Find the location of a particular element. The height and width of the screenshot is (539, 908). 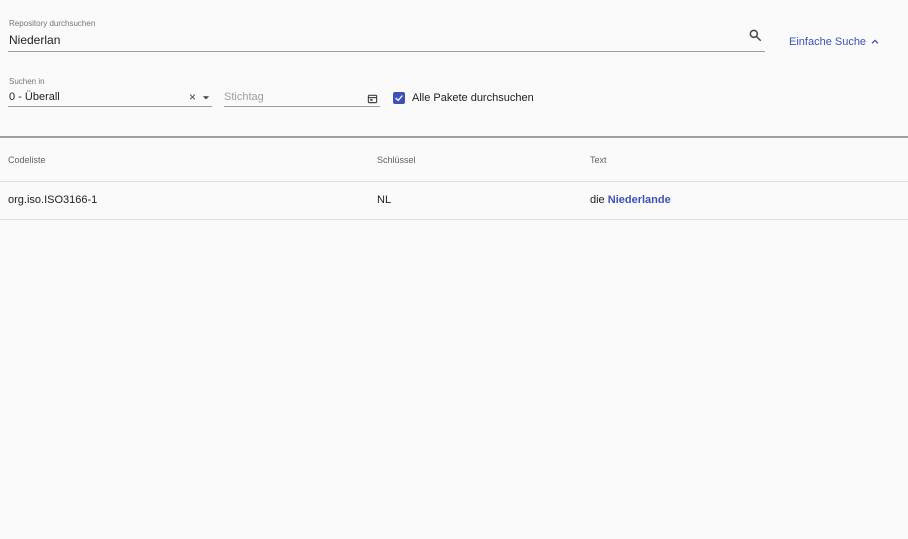

checkmark-icon is located at coordinates (399, 98).